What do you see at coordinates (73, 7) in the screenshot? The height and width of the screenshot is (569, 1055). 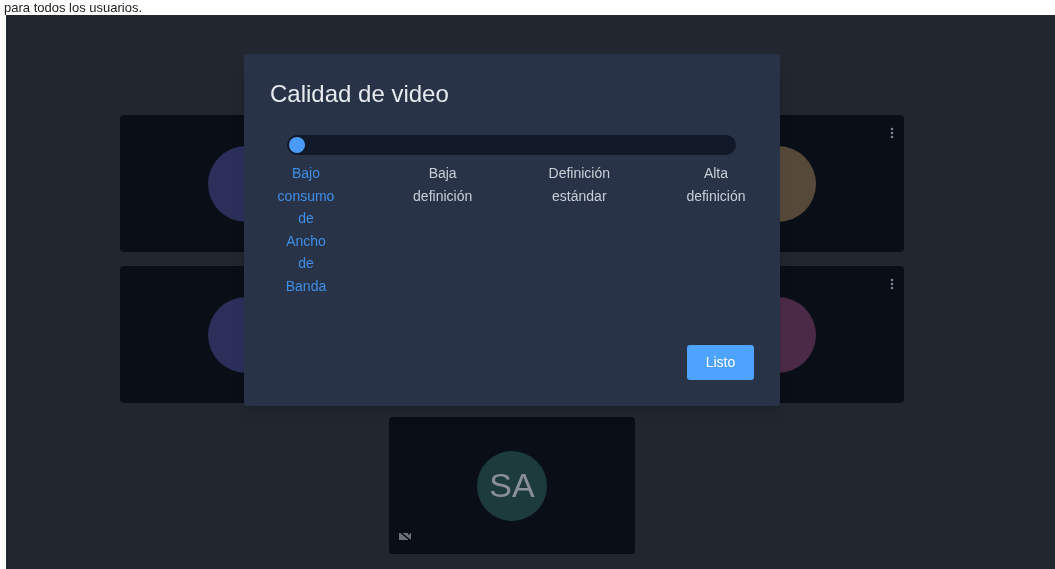 I see `page-text: para todos los usuarios.` at bounding box center [73, 7].